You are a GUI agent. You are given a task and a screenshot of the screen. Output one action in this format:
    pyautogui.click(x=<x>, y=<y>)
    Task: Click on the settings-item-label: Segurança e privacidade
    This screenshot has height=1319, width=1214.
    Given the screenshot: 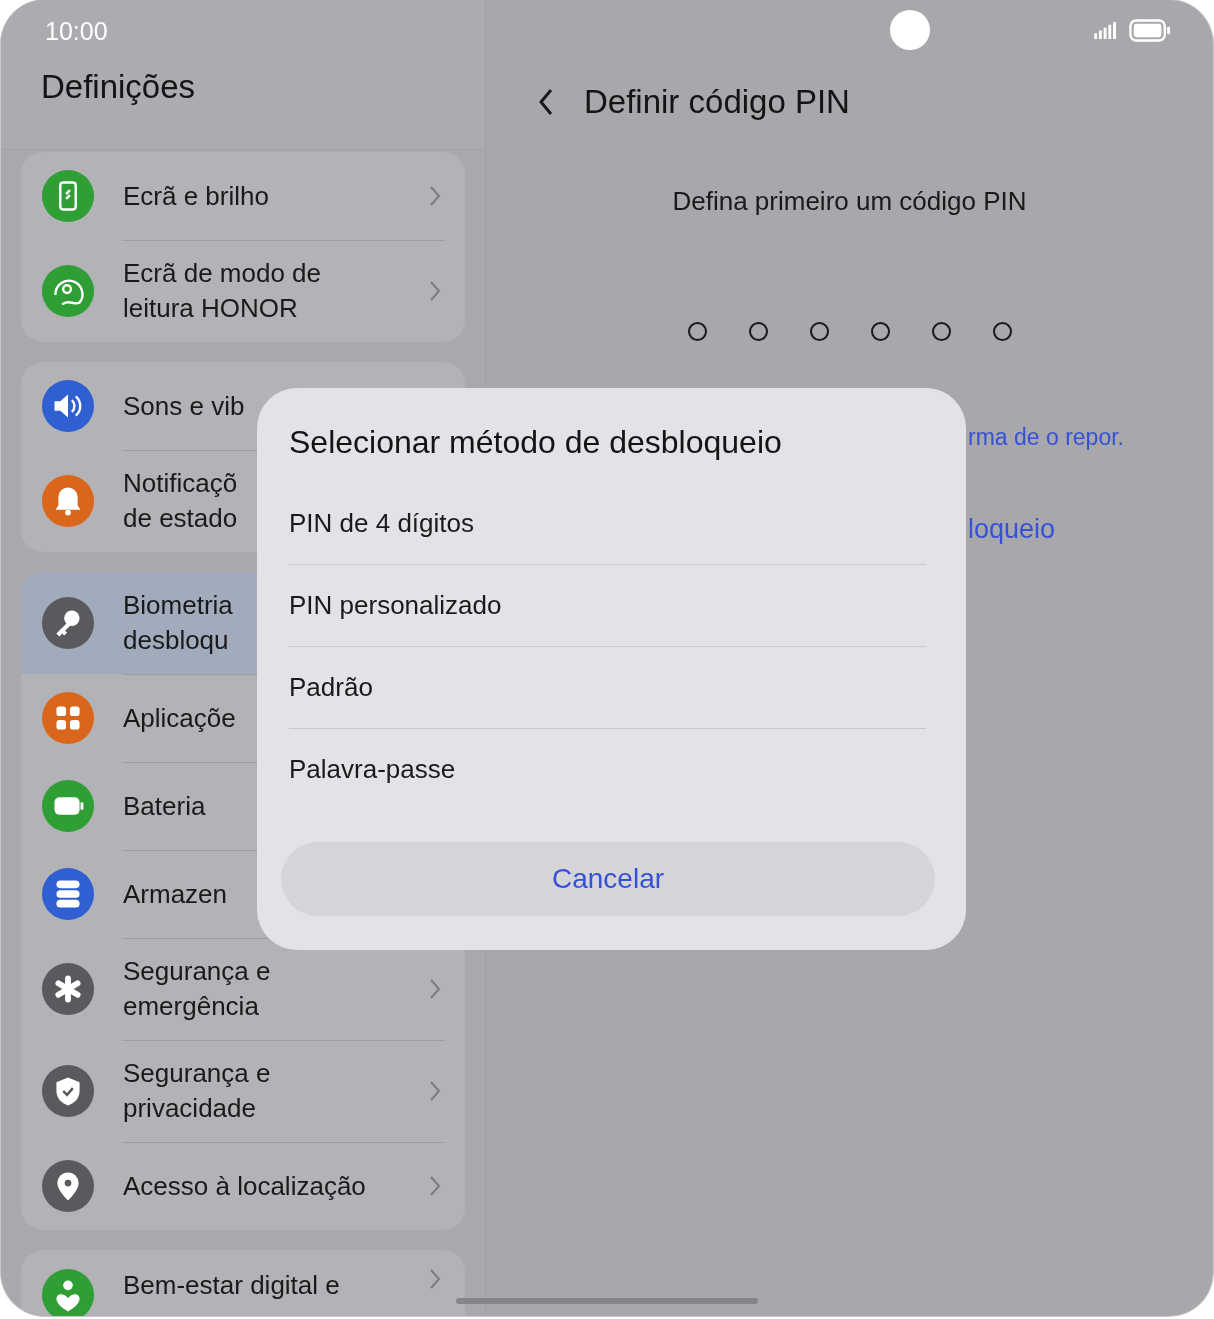 What is the action you would take?
    pyautogui.click(x=197, y=1091)
    